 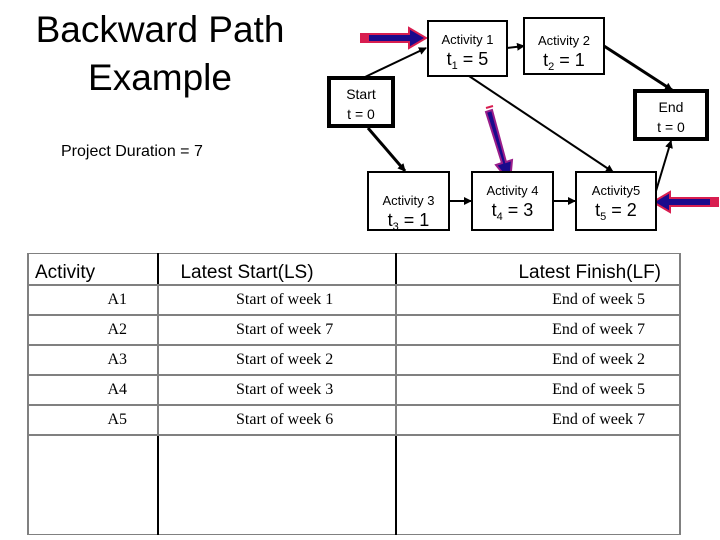 I want to click on cell-activity: A2, so click(x=93, y=330).